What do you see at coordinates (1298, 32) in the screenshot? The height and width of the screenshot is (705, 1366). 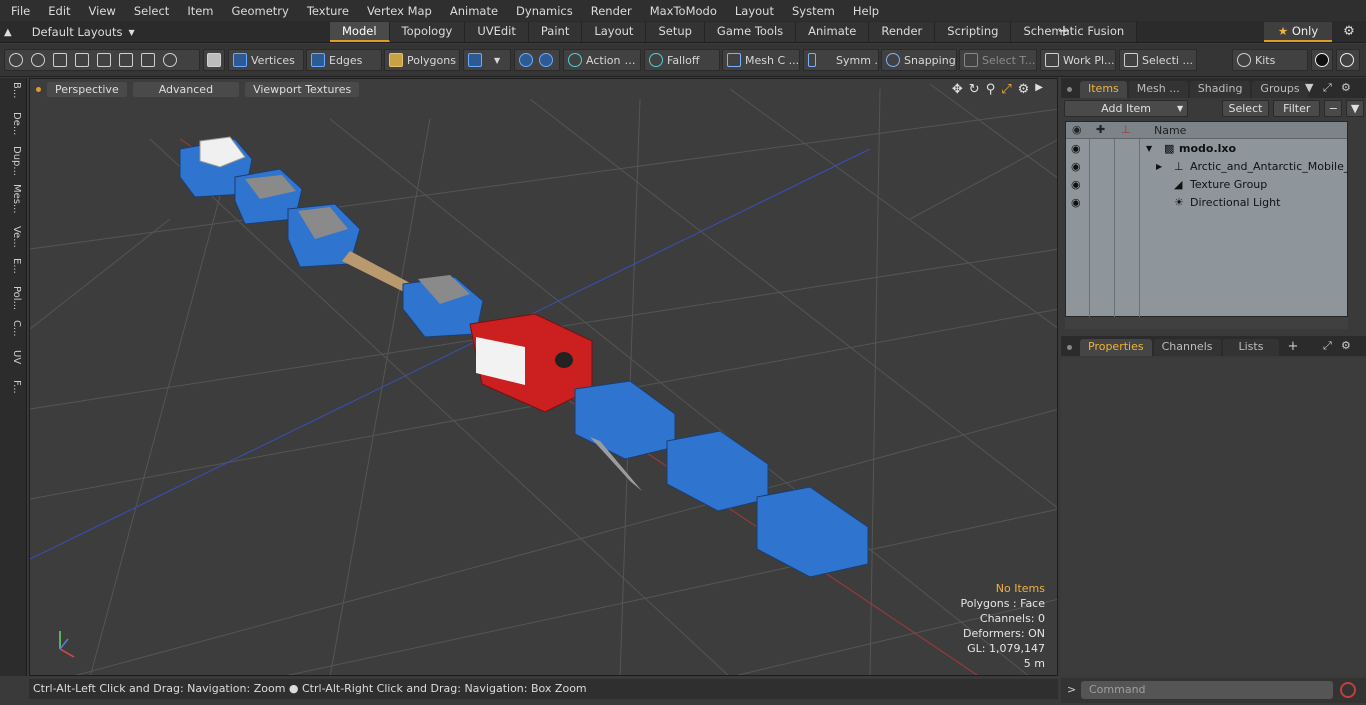 I see `only-button: ★ Only` at bounding box center [1298, 32].